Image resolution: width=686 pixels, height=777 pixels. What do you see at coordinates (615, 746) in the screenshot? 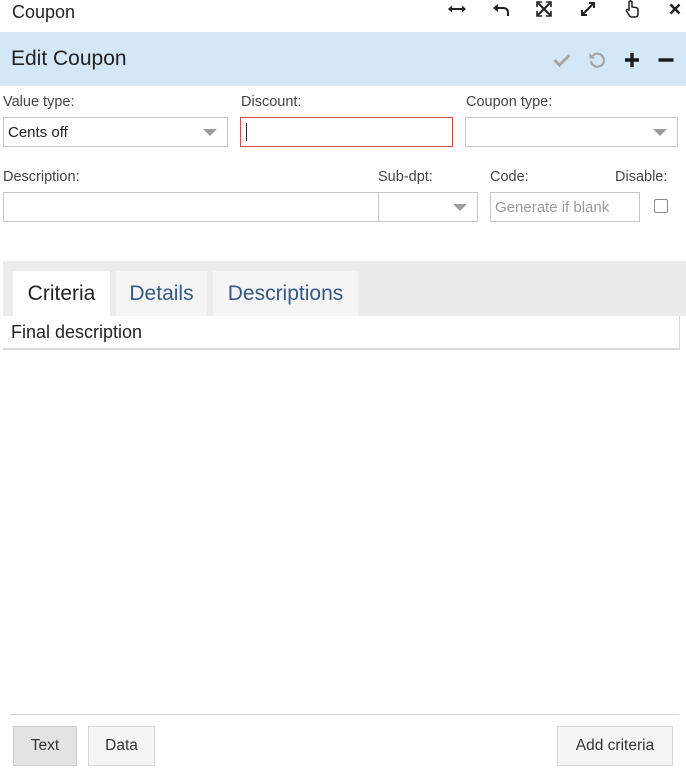
I see `add-criteria-button: Add criteria` at bounding box center [615, 746].